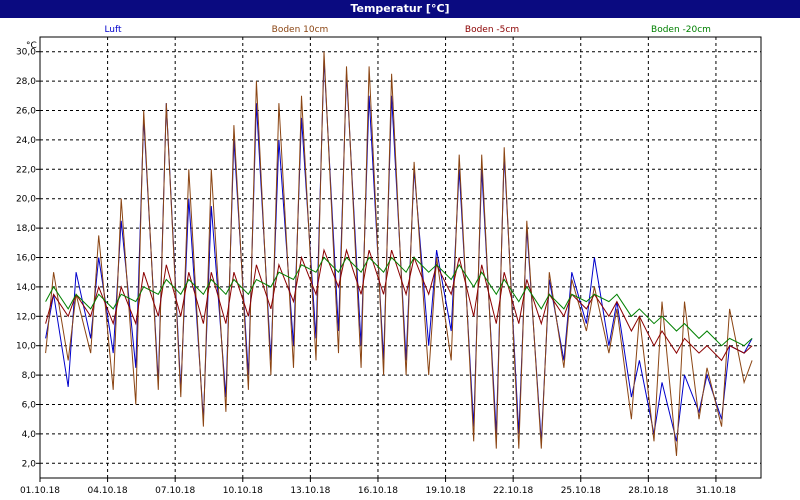  I want to click on y-tick-label: 16,0, so click(26, 259).